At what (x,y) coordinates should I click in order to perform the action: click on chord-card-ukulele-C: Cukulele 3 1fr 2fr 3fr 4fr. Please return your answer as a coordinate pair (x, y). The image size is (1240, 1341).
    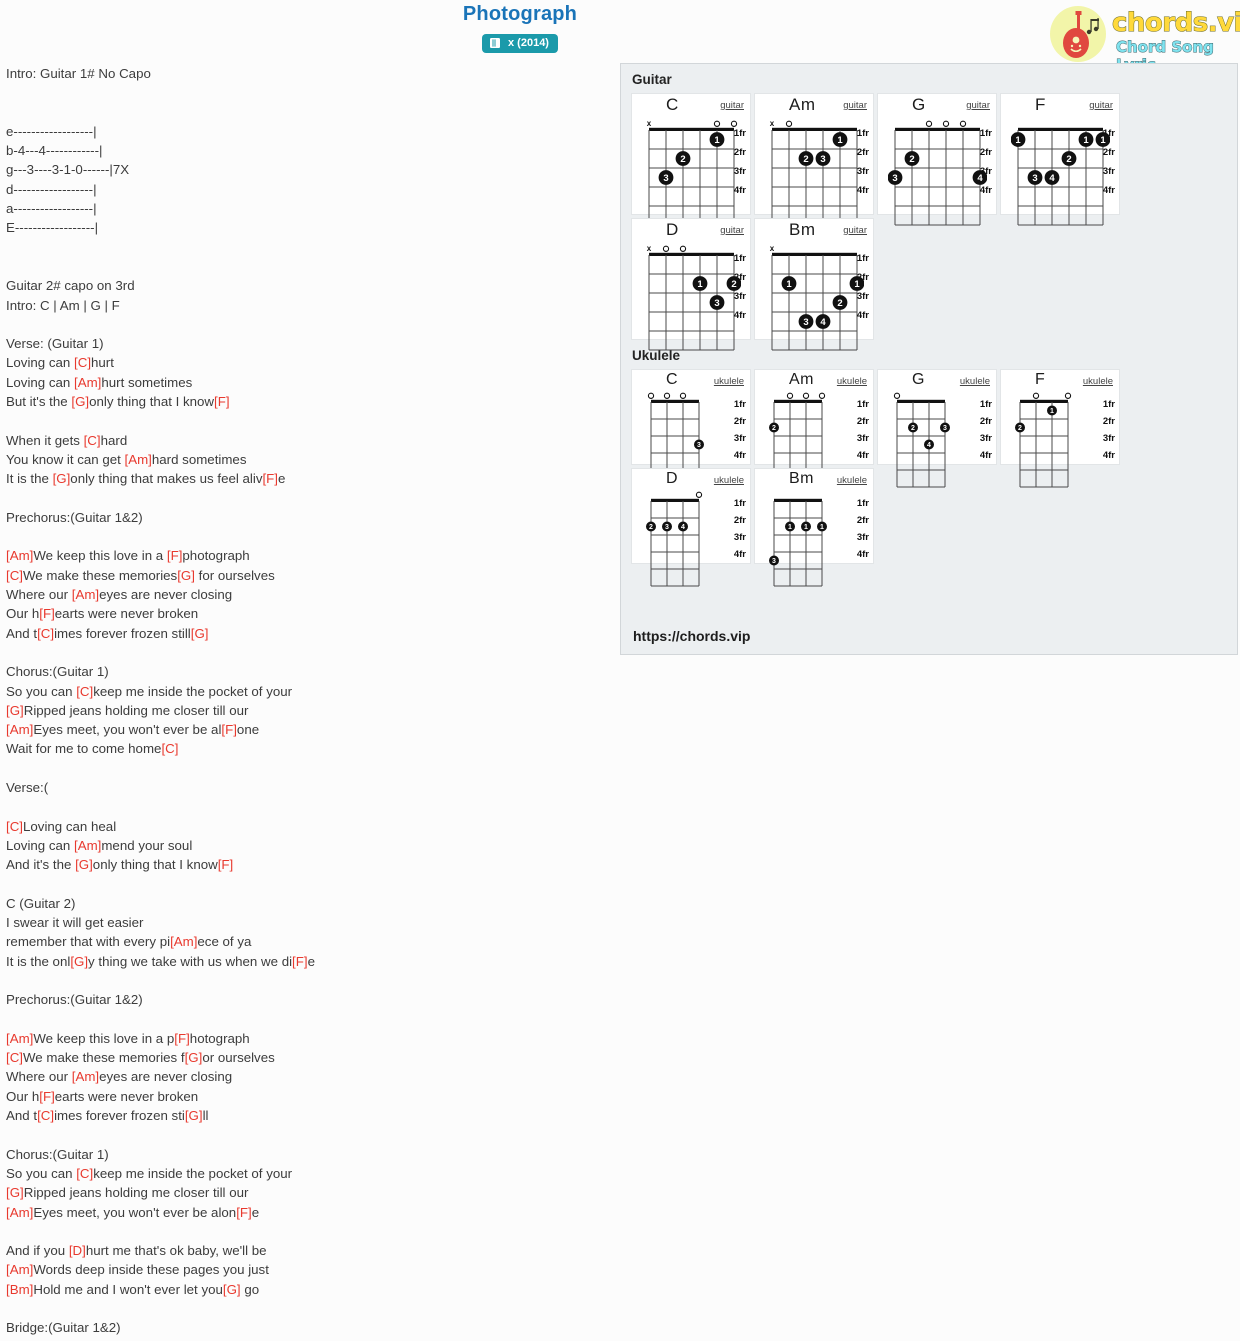
    Looking at the image, I should click on (691, 428).